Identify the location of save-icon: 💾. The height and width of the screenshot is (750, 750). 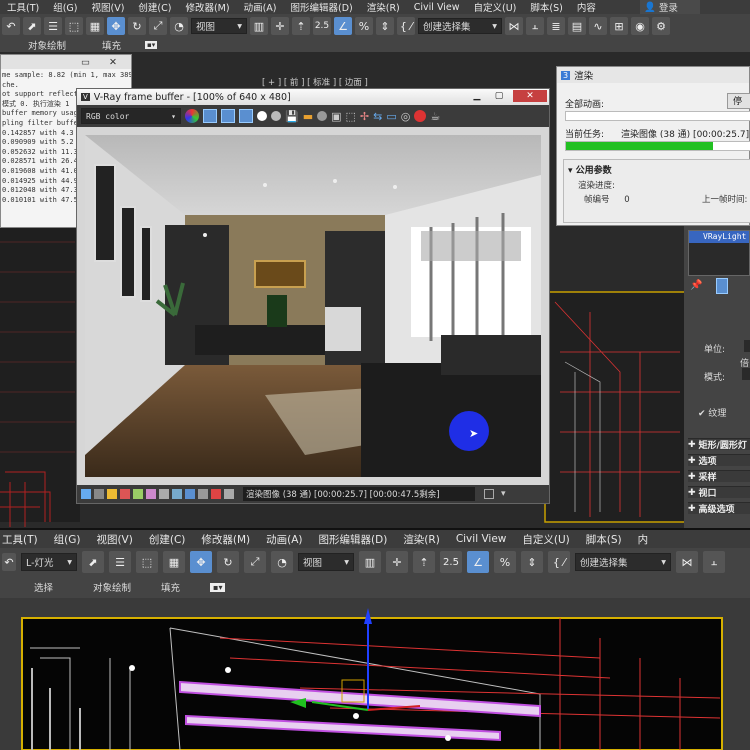
(292, 116).